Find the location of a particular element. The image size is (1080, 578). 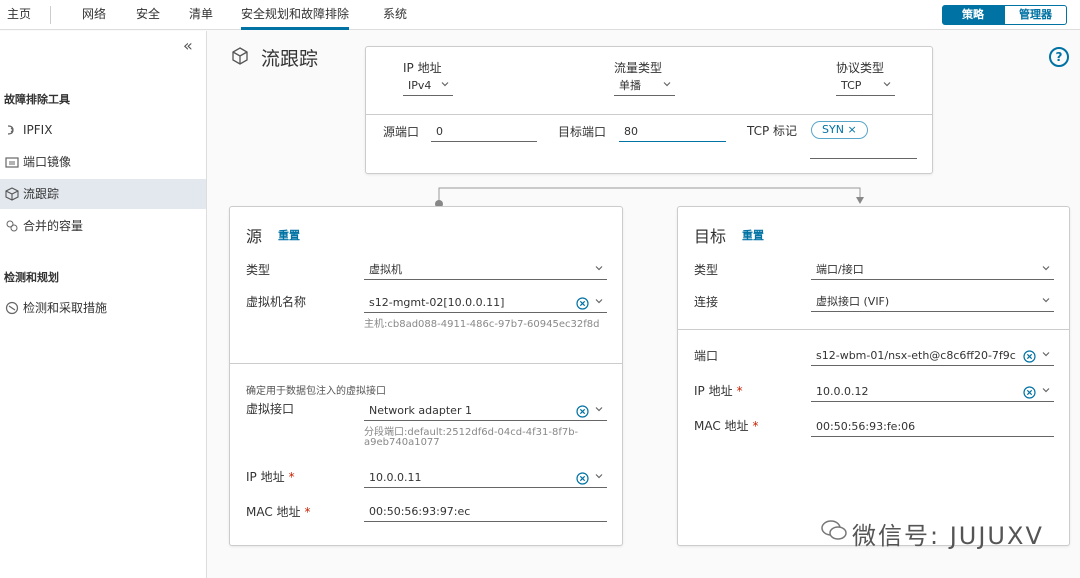

traffic-type-value: 单播 is located at coordinates (630, 85).